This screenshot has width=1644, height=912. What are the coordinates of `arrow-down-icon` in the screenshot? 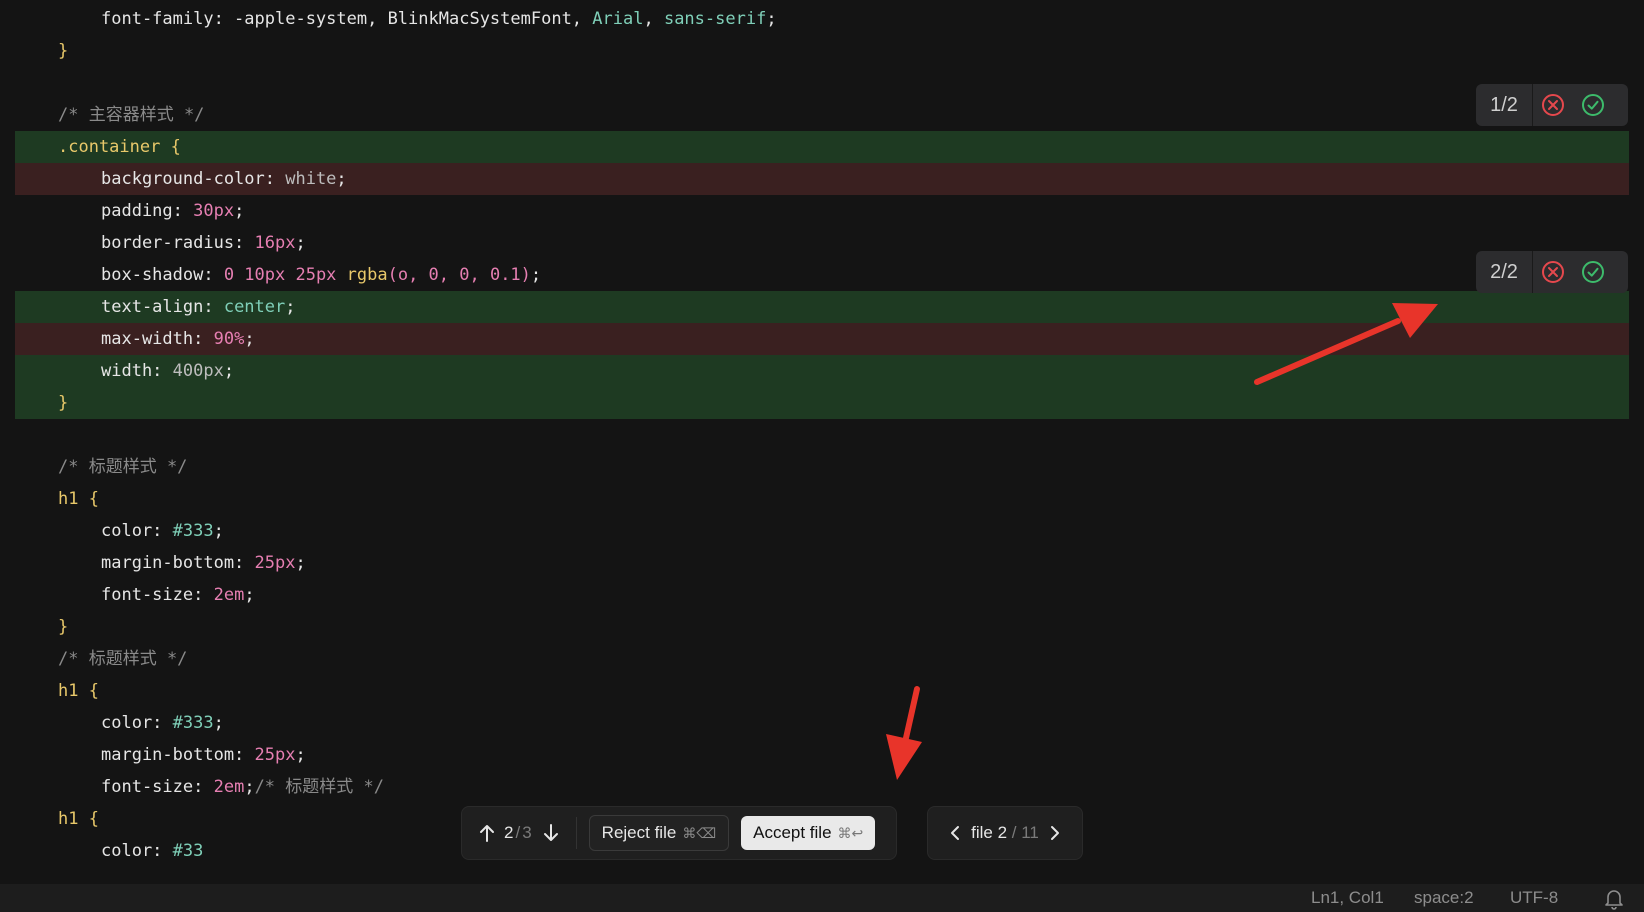 It's located at (550, 832).